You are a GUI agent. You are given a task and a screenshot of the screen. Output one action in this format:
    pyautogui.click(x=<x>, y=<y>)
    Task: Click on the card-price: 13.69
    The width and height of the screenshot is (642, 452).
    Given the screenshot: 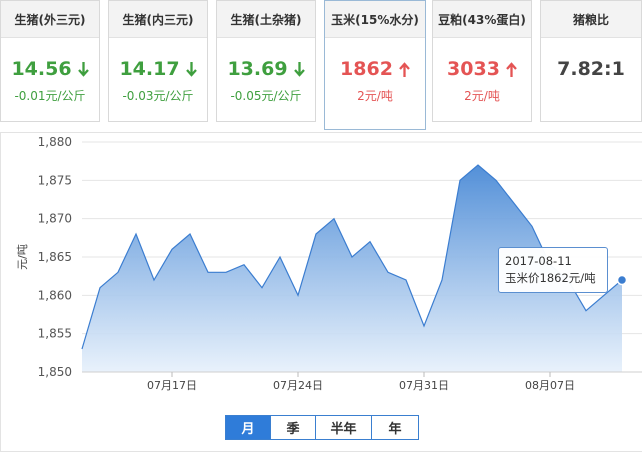 What is the action you would take?
    pyautogui.click(x=266, y=69)
    